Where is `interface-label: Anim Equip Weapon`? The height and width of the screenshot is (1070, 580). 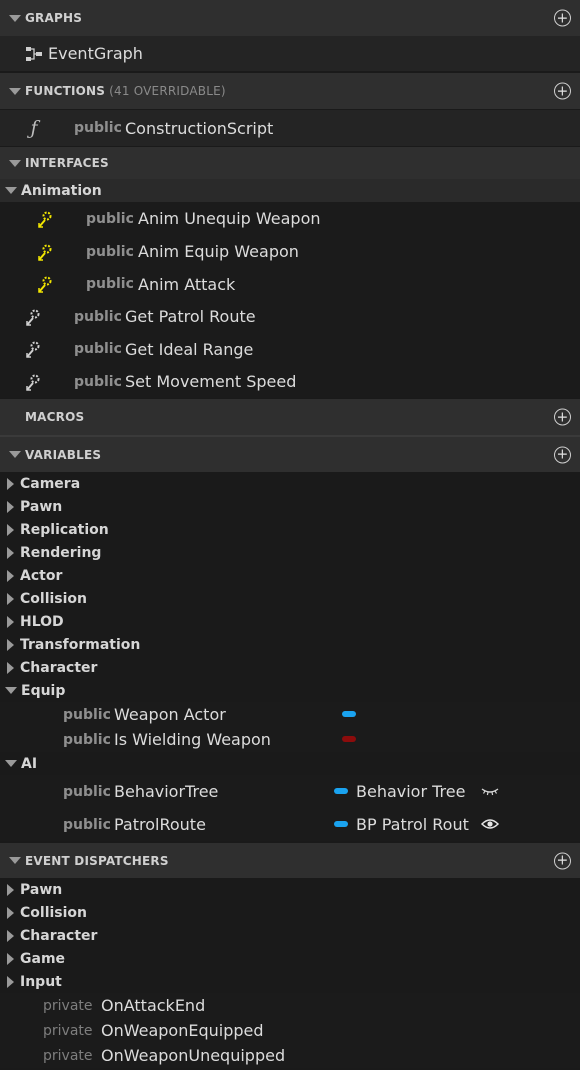 interface-label: Anim Equip Weapon is located at coordinates (218, 251).